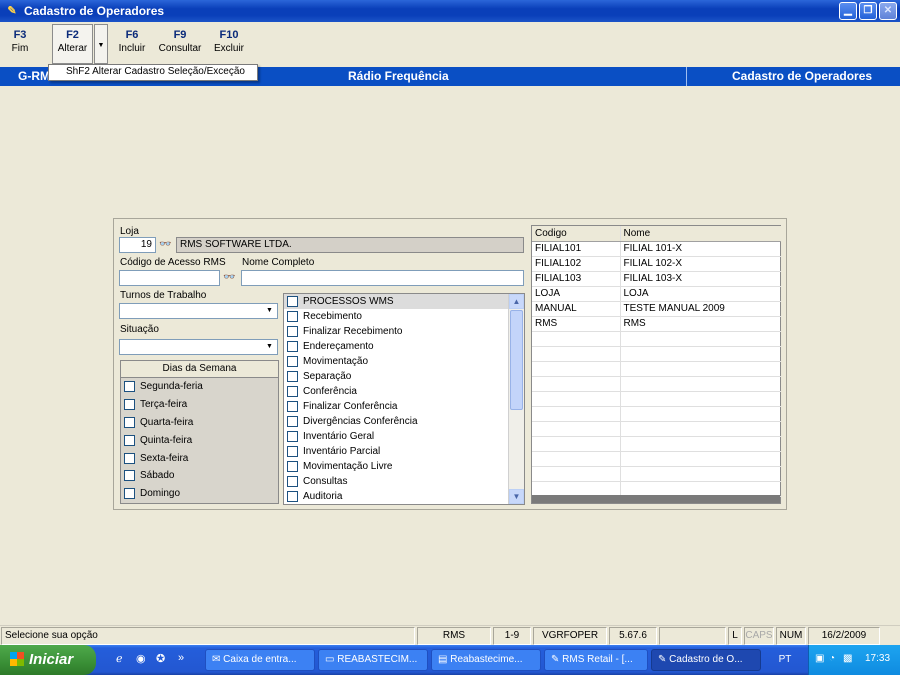 The height and width of the screenshot is (675, 900). Describe the element at coordinates (137, 245) in the screenshot. I see `loja-code-field: 19` at that location.